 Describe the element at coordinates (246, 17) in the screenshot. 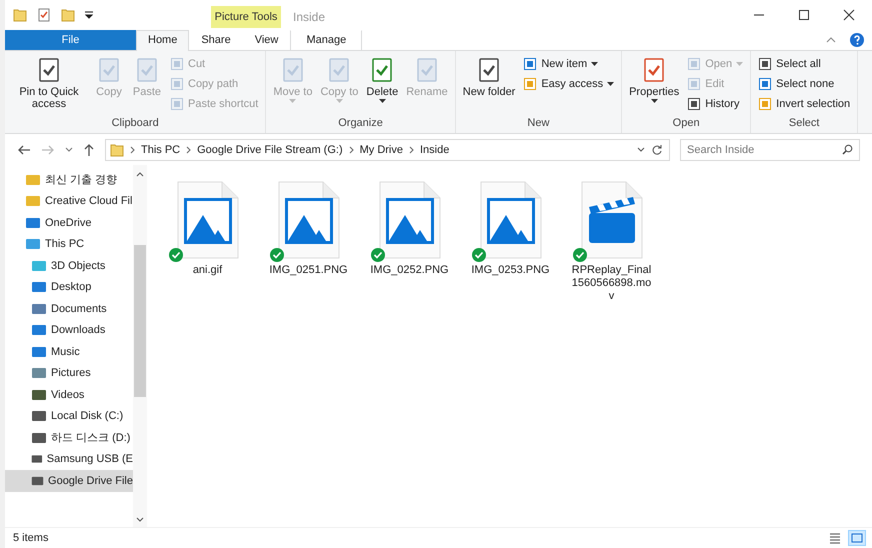

I see `context-tab-header: Picture Tools` at that location.